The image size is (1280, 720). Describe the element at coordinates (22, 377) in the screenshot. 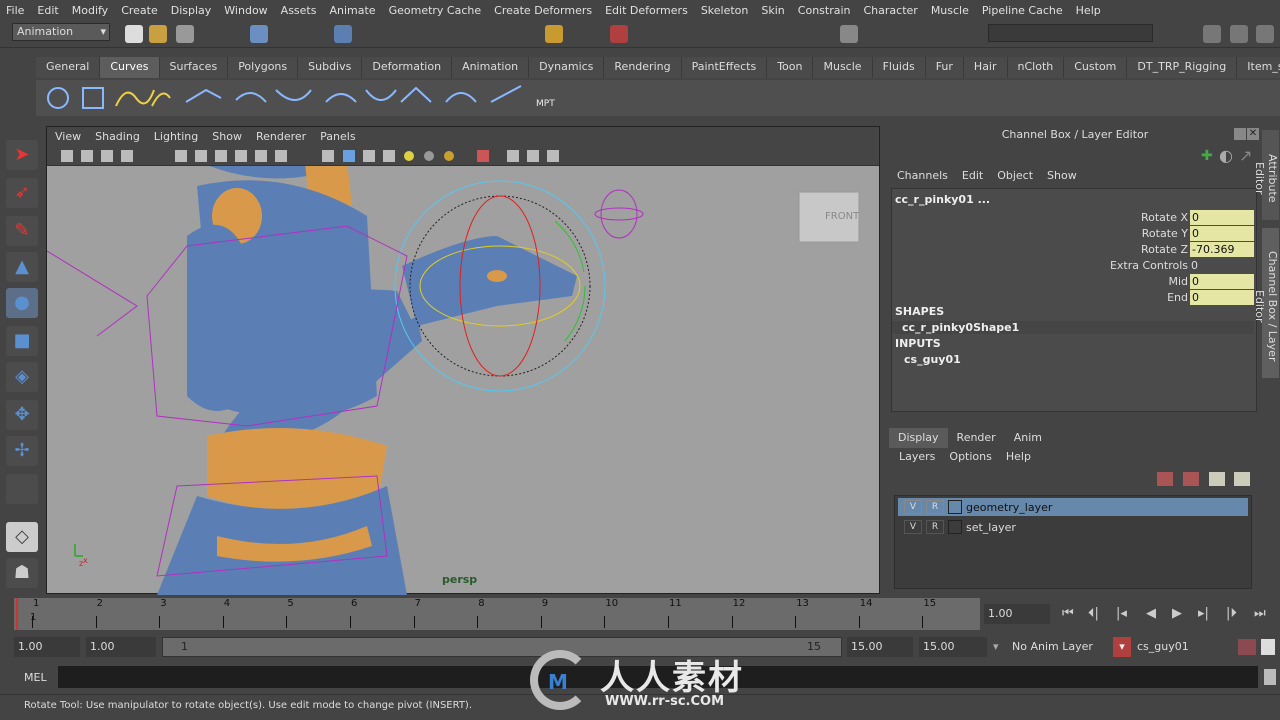

I see `manipulator-tool-icon: ◈` at that location.